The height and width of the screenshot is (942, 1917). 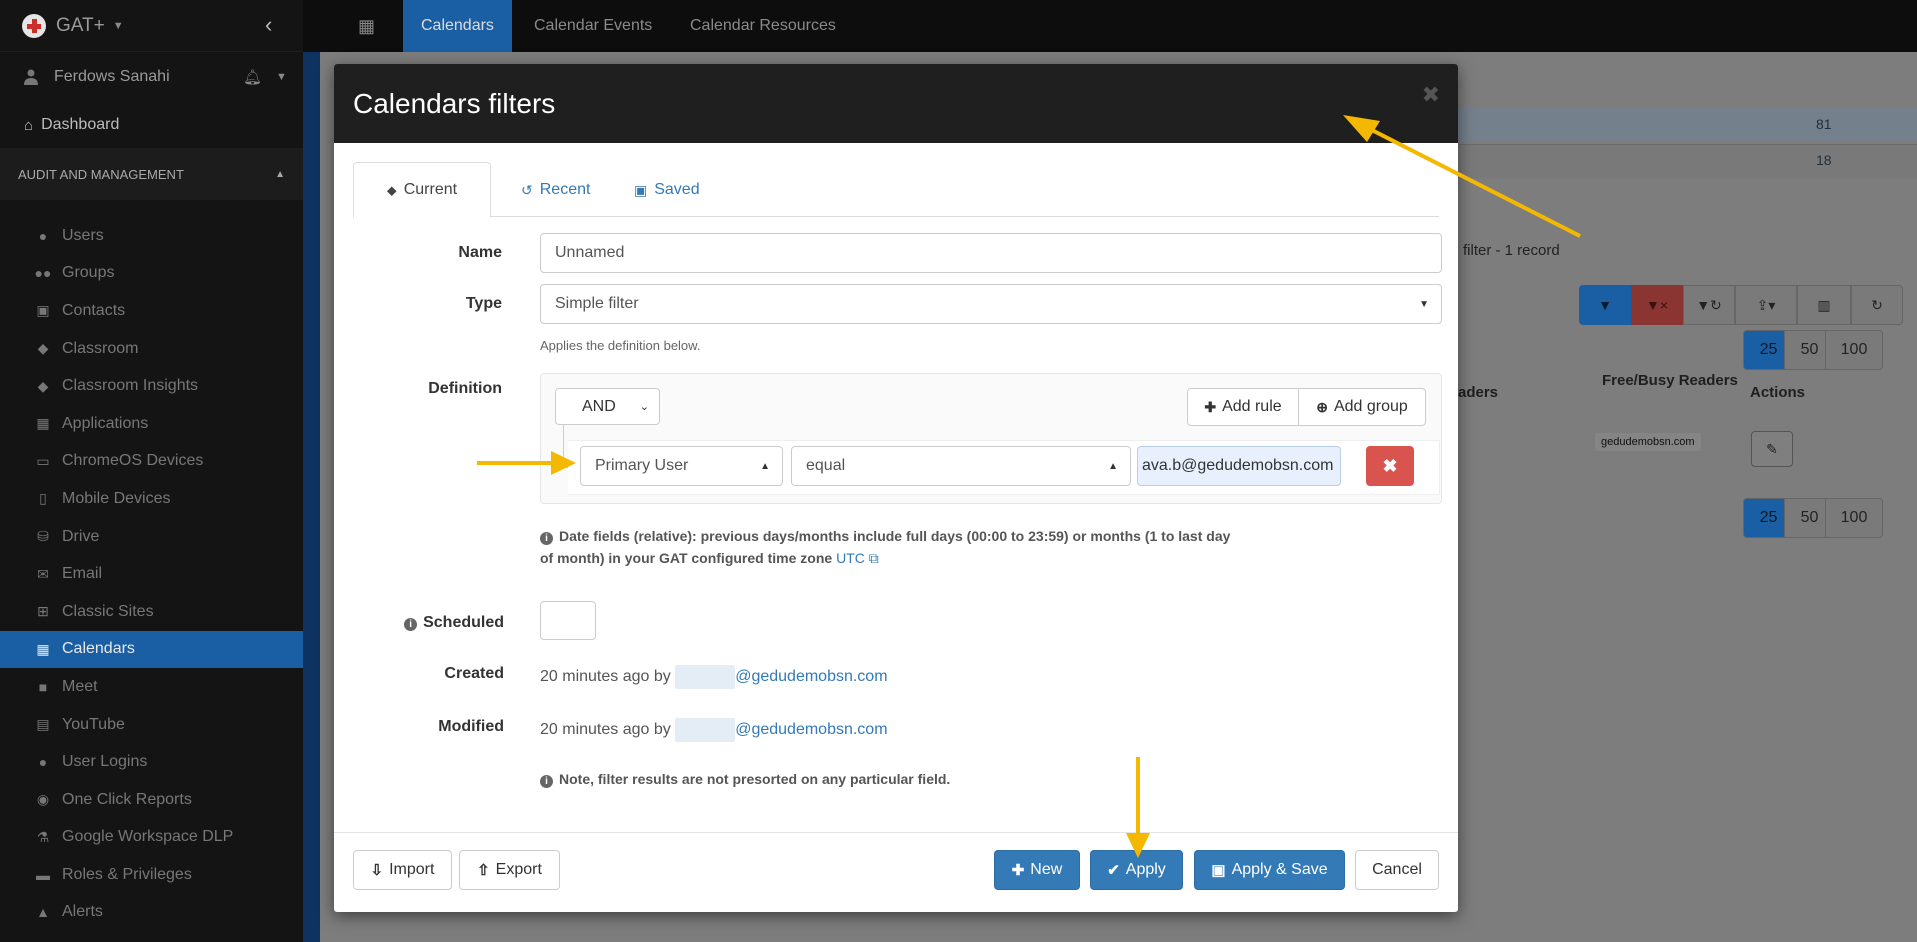 What do you see at coordinates (43, 762) in the screenshot?
I see `globe-icon: ●` at bounding box center [43, 762].